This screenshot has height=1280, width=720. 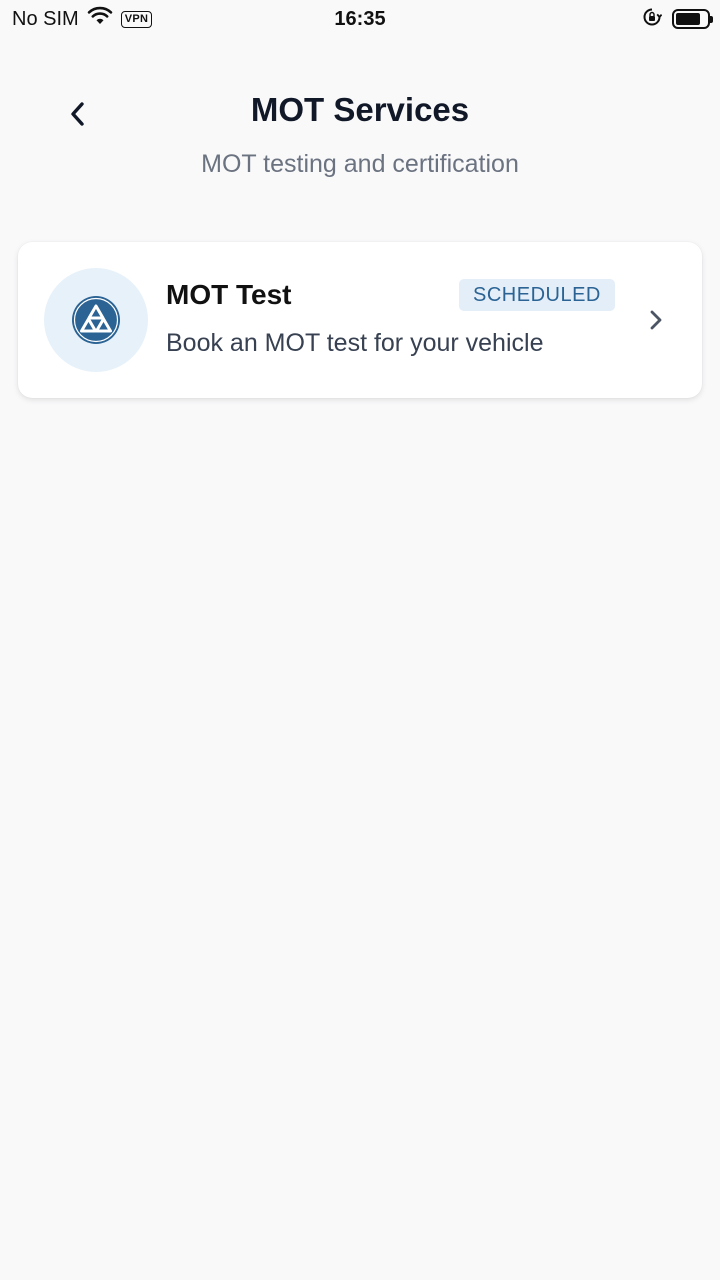 I want to click on status-badge: SCHEDULED, so click(x=537, y=295).